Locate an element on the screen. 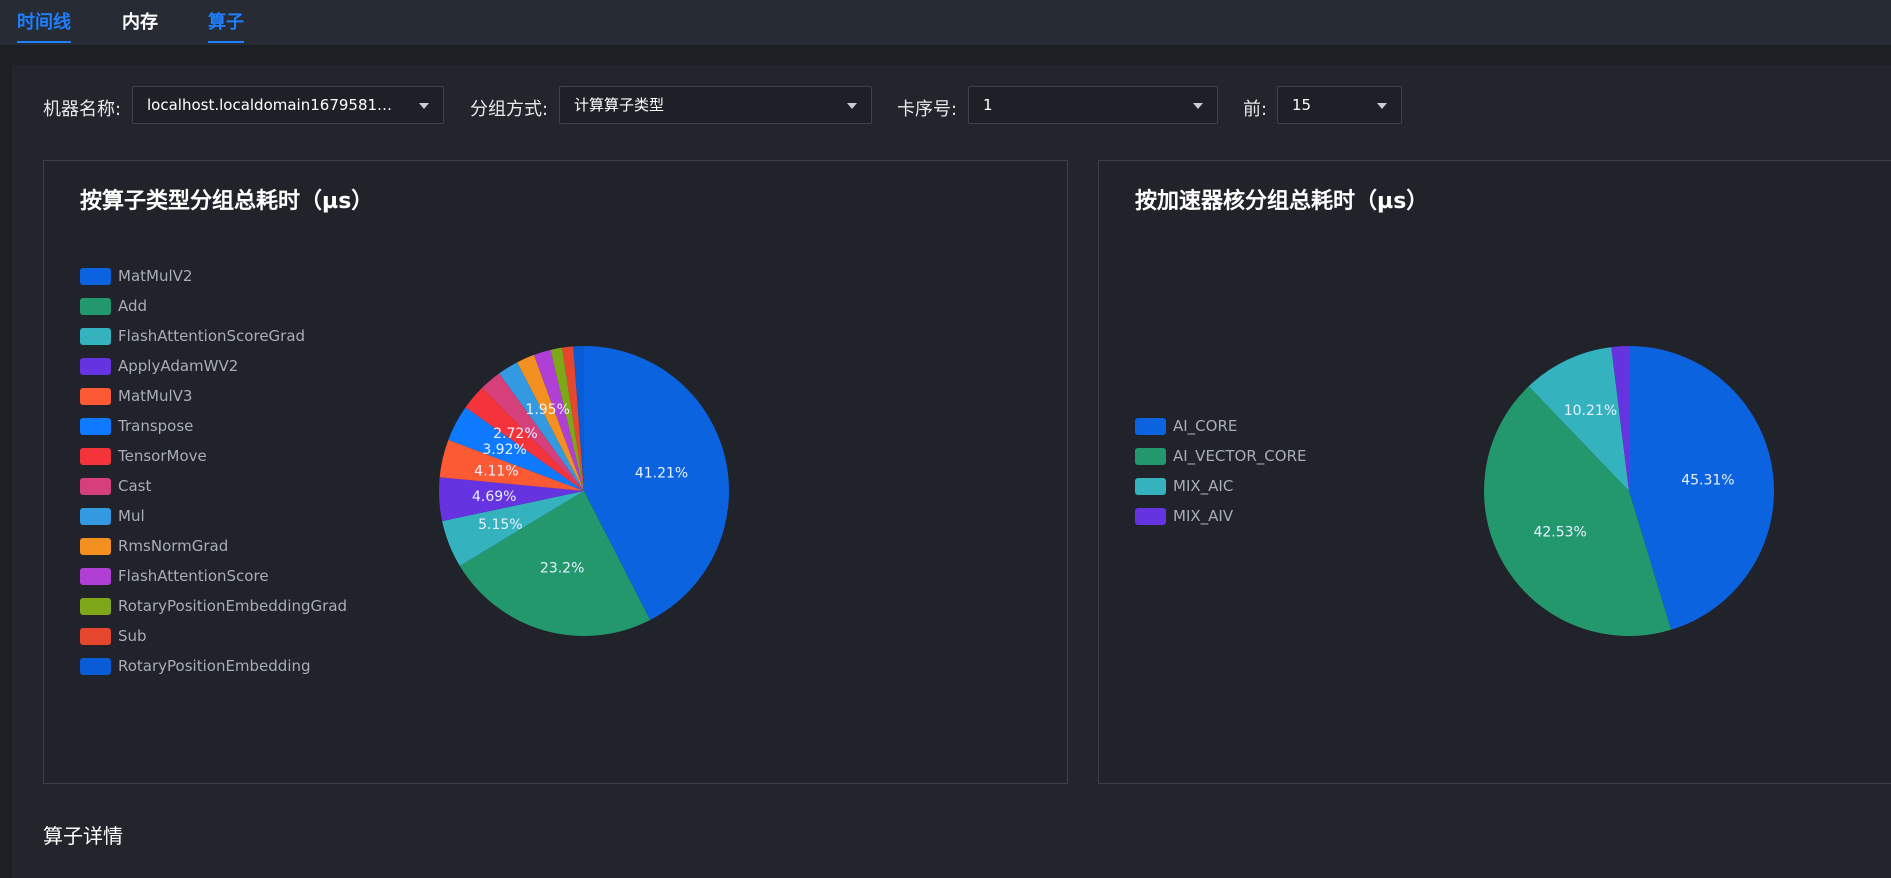  legend-item-rotarypositionembeddinggrad: RotaryPositionEmbeddingGrad is located at coordinates (213, 606).